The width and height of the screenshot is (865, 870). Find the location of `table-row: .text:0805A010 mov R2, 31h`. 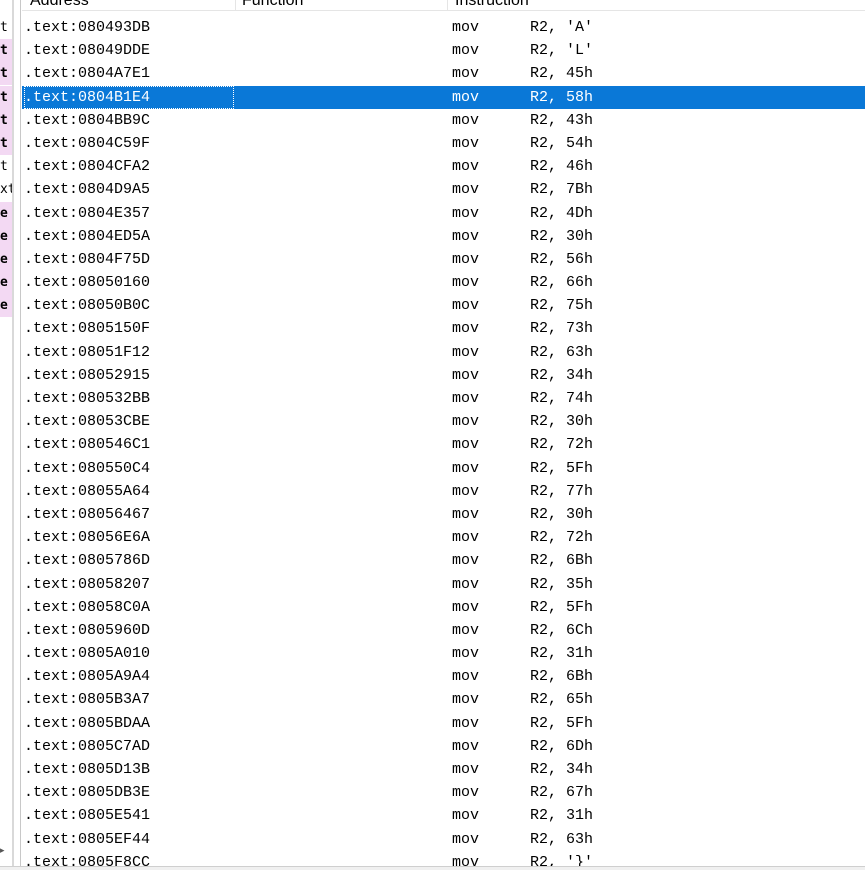

table-row: .text:0805A010 mov R2, 31h is located at coordinates (443, 653).